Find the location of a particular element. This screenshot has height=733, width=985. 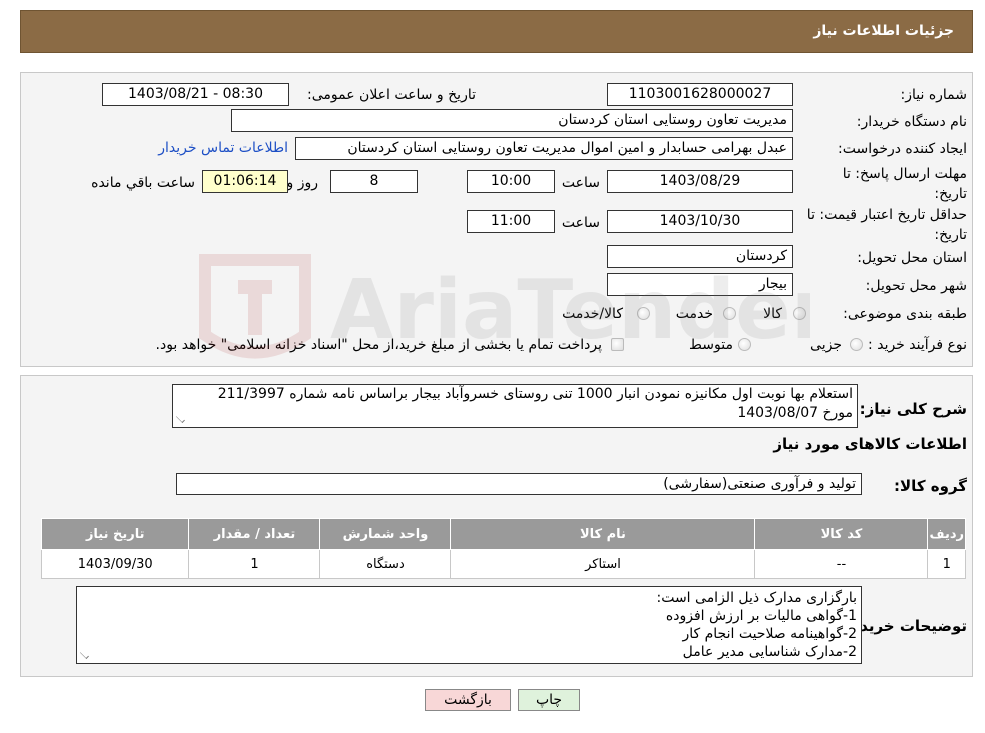

goods-group-label: گروه کالا: is located at coordinates (930, 486).